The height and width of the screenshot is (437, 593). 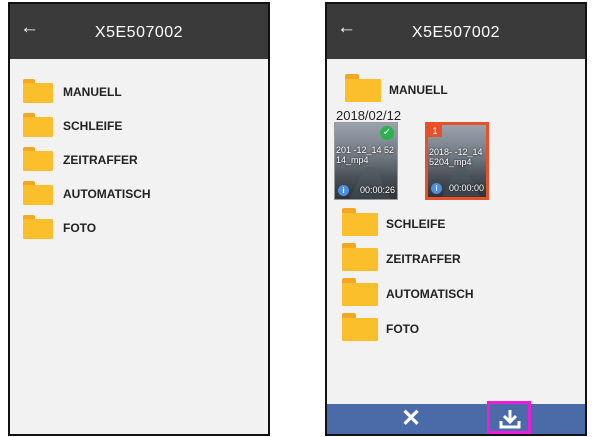 What do you see at coordinates (456, 417) in the screenshot?
I see `action-bar: ✕` at bounding box center [456, 417].